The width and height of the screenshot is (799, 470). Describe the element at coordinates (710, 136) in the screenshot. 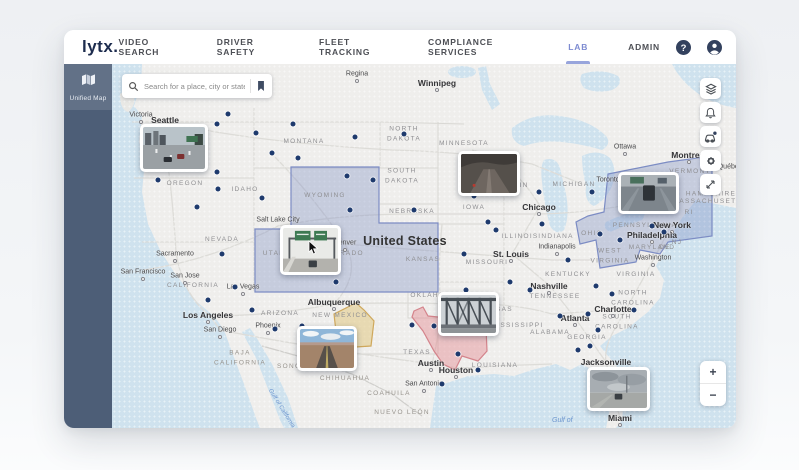

I see `vehicles-button` at that location.